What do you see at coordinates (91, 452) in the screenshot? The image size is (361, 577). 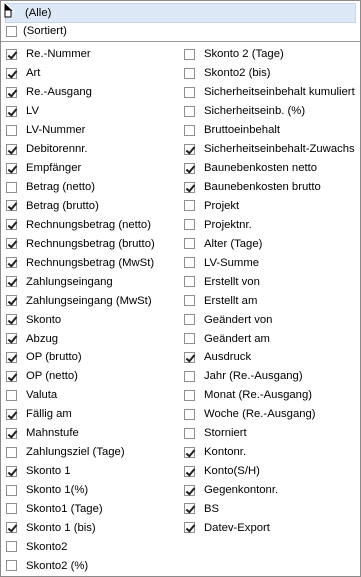 I see `column-option-zahlungsziel-tage: Zahlungsziel (Tage)` at bounding box center [91, 452].